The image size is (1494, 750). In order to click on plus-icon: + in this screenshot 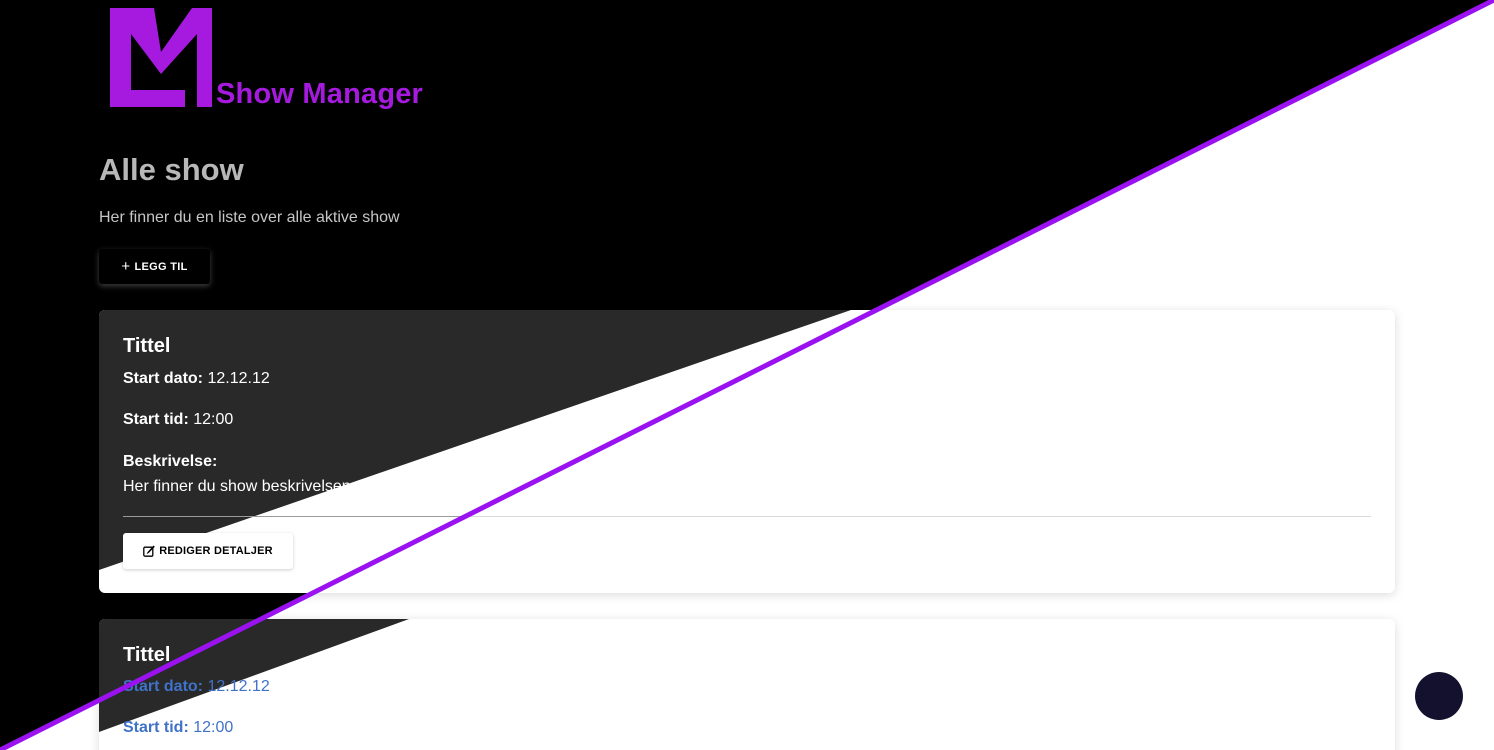, I will do `click(126, 266)`.